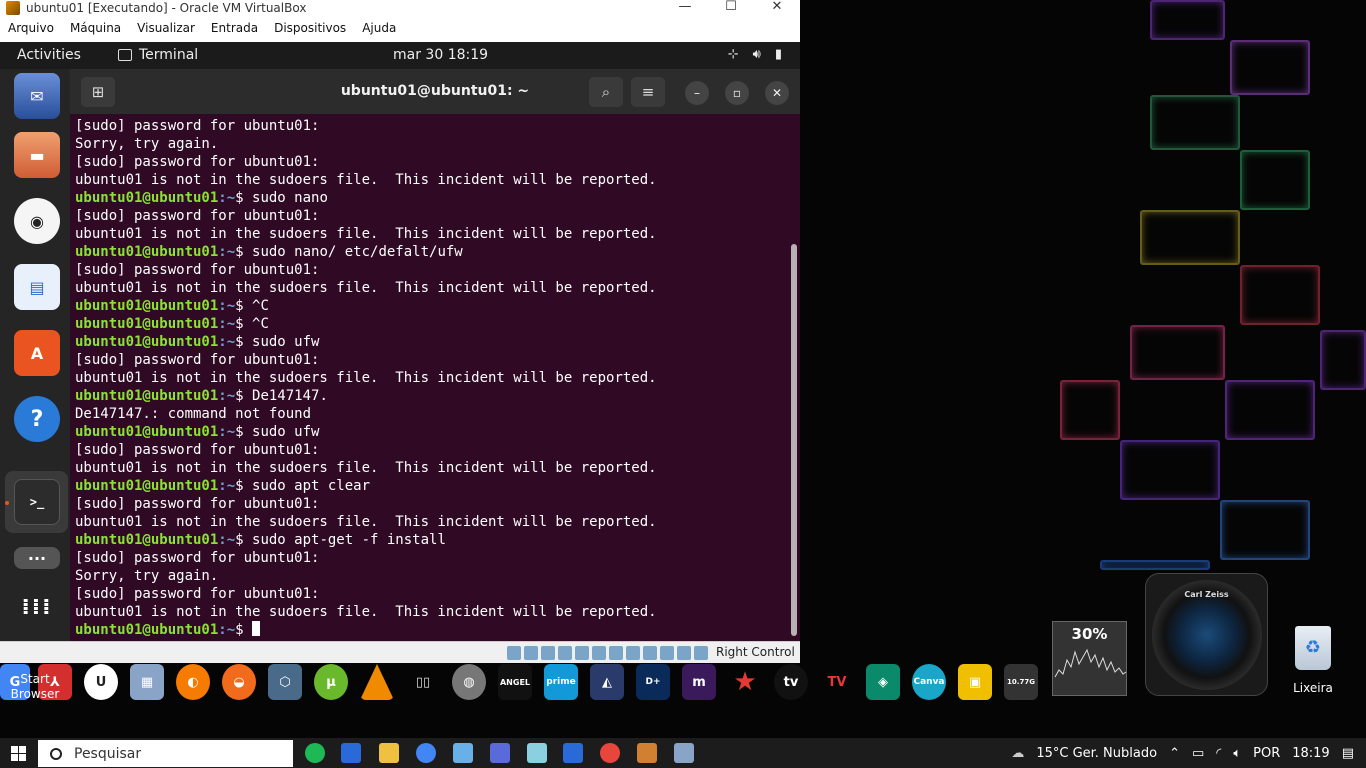 This screenshot has width=1366, height=768. Describe the element at coordinates (745, 682) in the screenshot. I see `star-icon: ★` at that location.